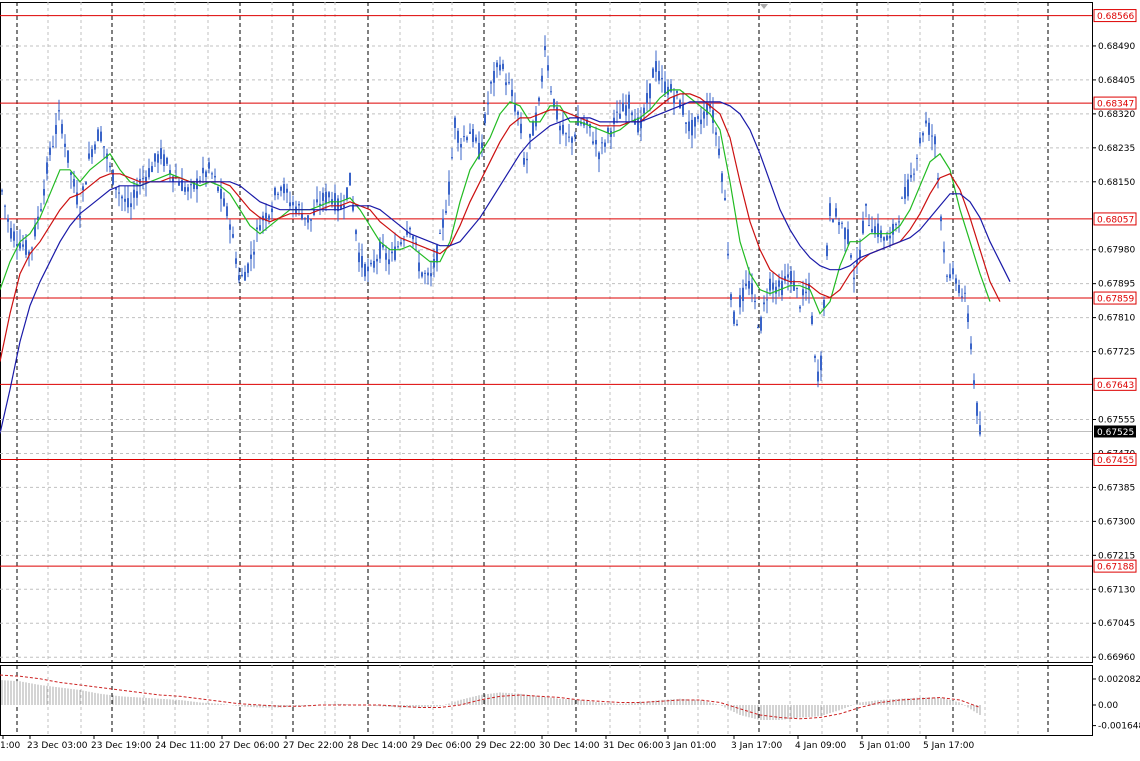  Describe the element at coordinates (441, 746) in the screenshot. I see `time-tick-label: 29 Dec 06:00` at that location.